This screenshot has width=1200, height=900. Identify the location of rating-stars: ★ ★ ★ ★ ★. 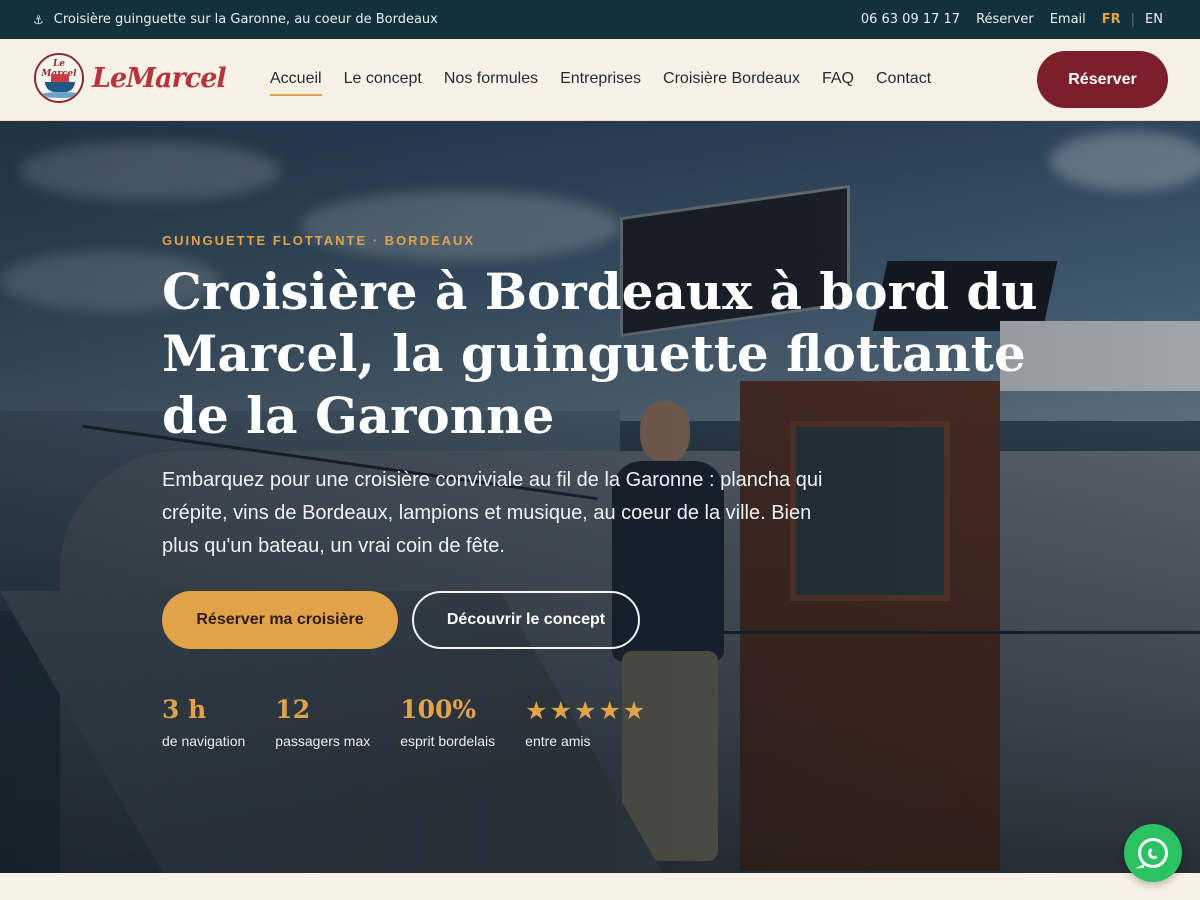
(585, 710).